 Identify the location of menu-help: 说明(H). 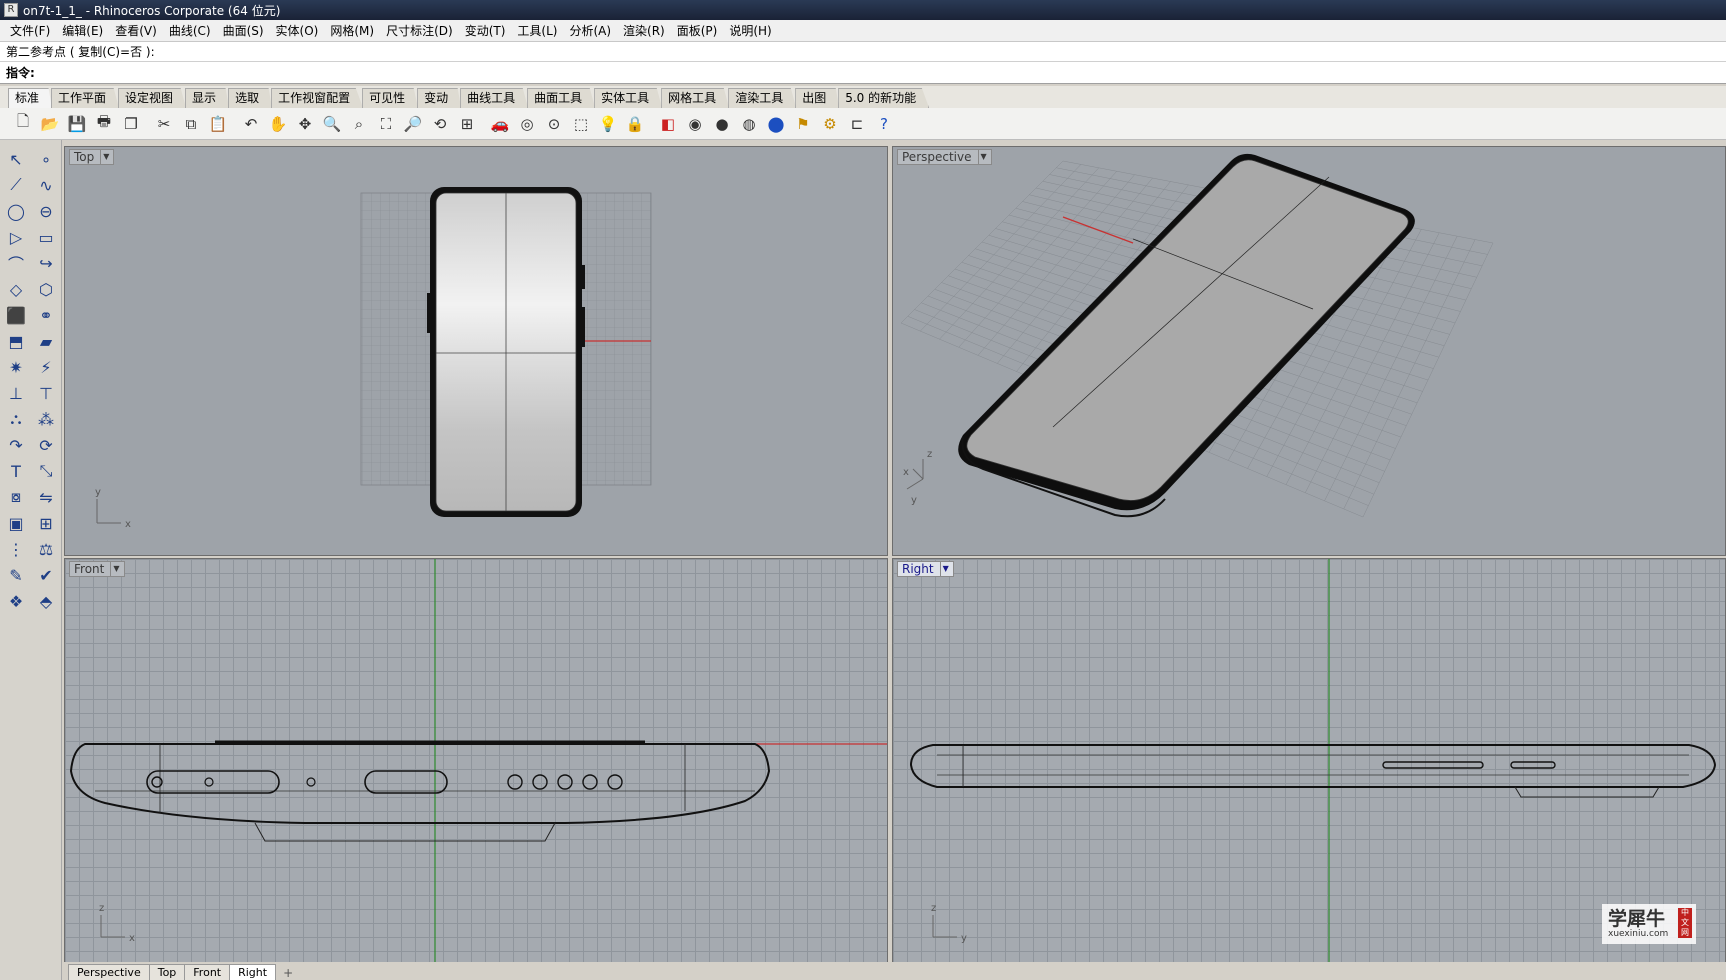
(750, 30).